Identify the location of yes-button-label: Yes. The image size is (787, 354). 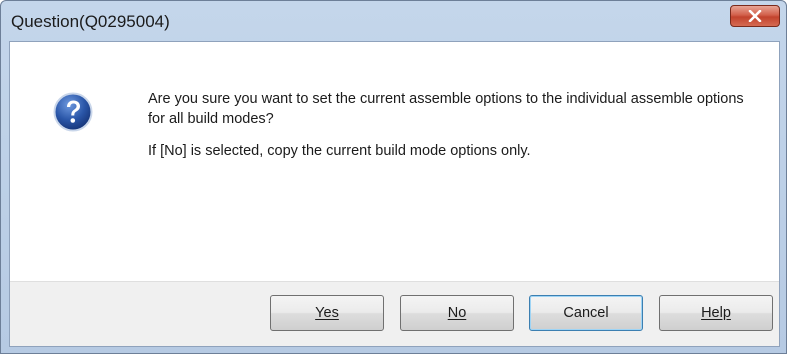
(327, 313).